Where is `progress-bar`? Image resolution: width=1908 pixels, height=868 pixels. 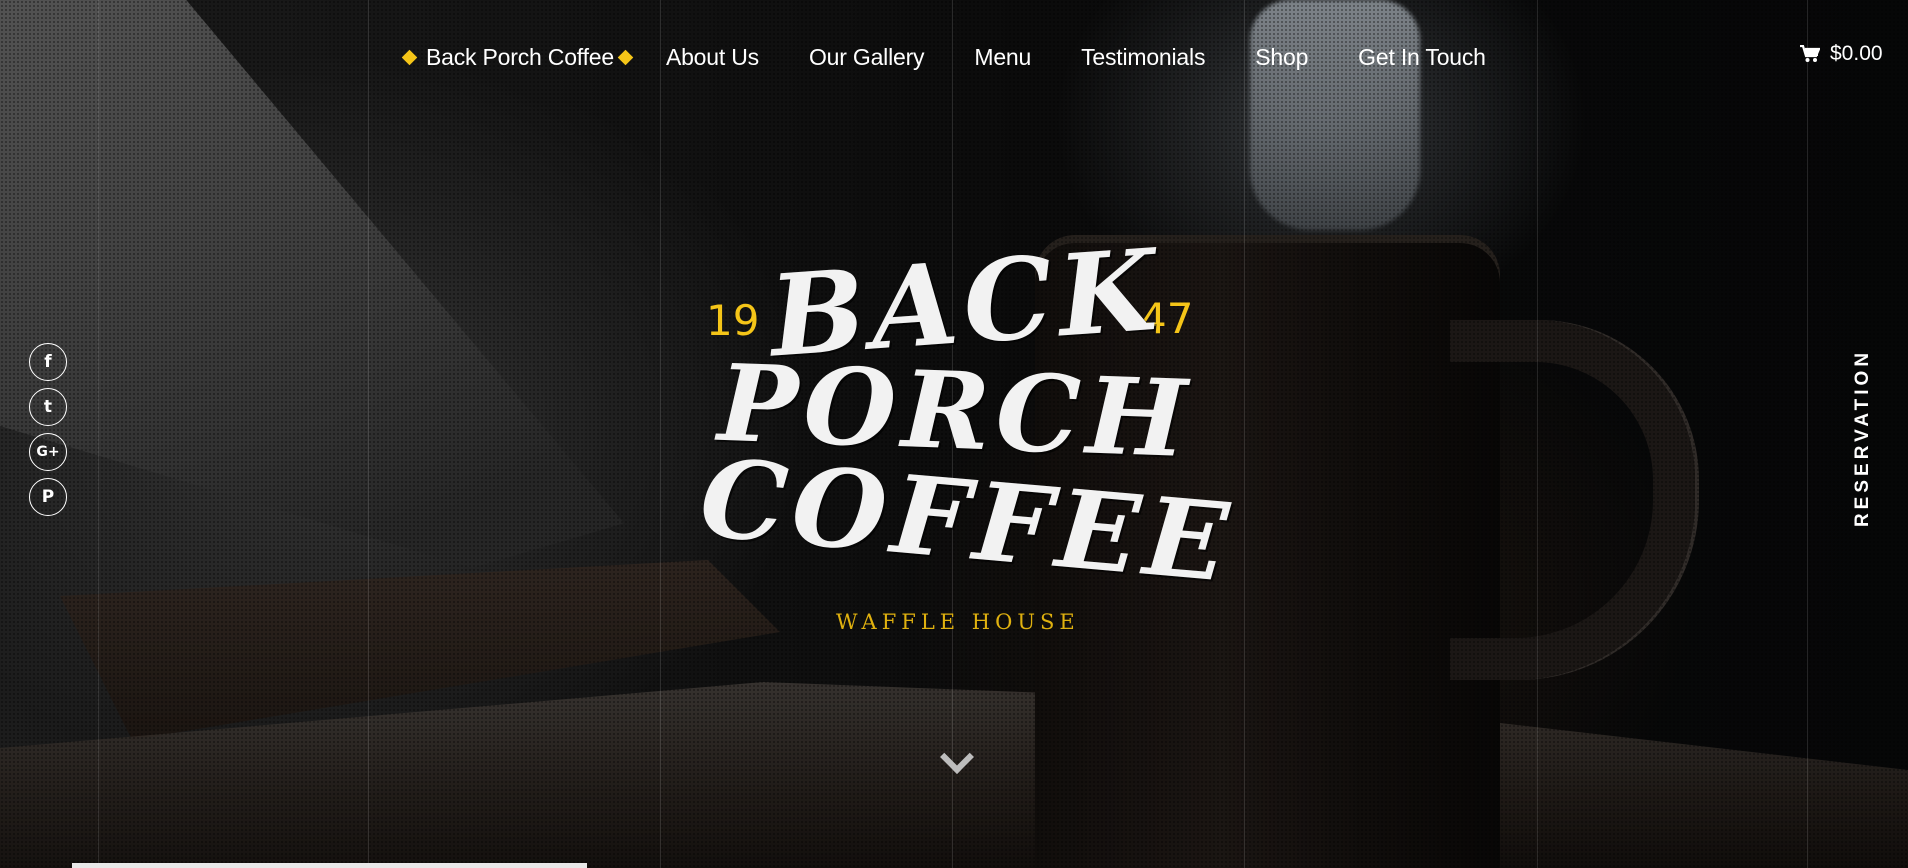
progress-bar is located at coordinates (329, 865).